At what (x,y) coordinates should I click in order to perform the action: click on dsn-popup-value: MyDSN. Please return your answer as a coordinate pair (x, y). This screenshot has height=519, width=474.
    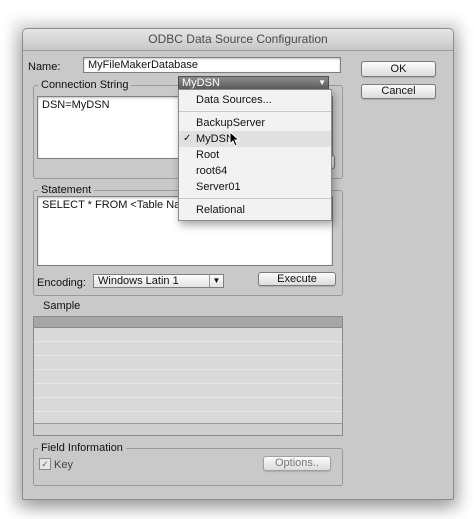
    Looking at the image, I should click on (201, 83).